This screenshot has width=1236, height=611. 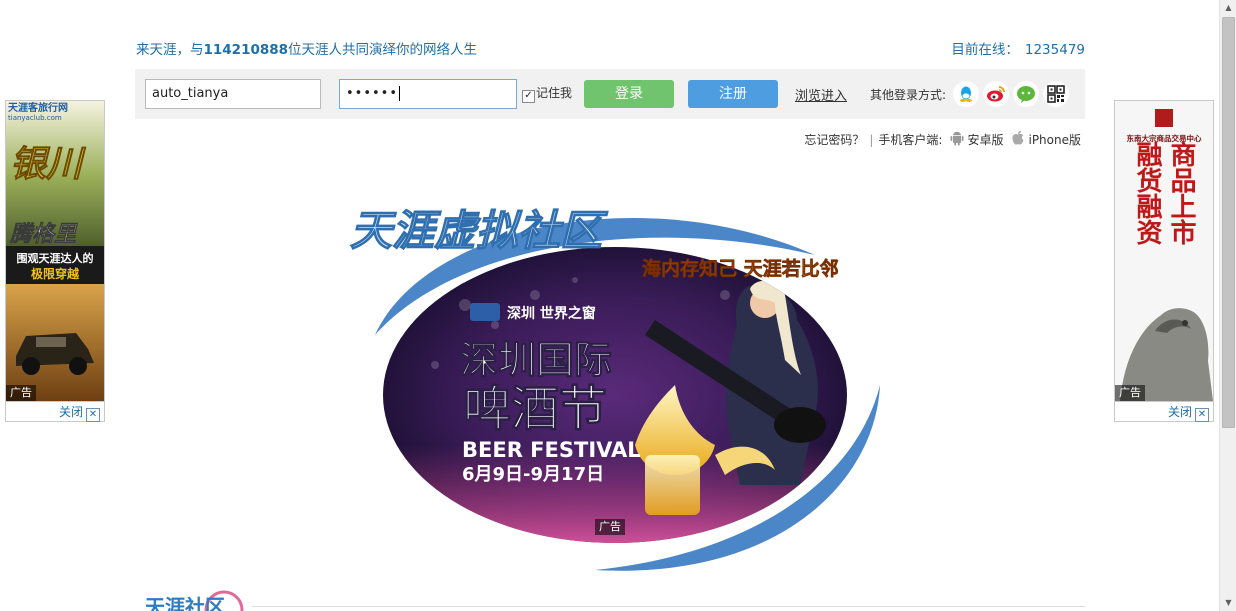 I want to click on register-button: 注册, so click(x=733, y=94).